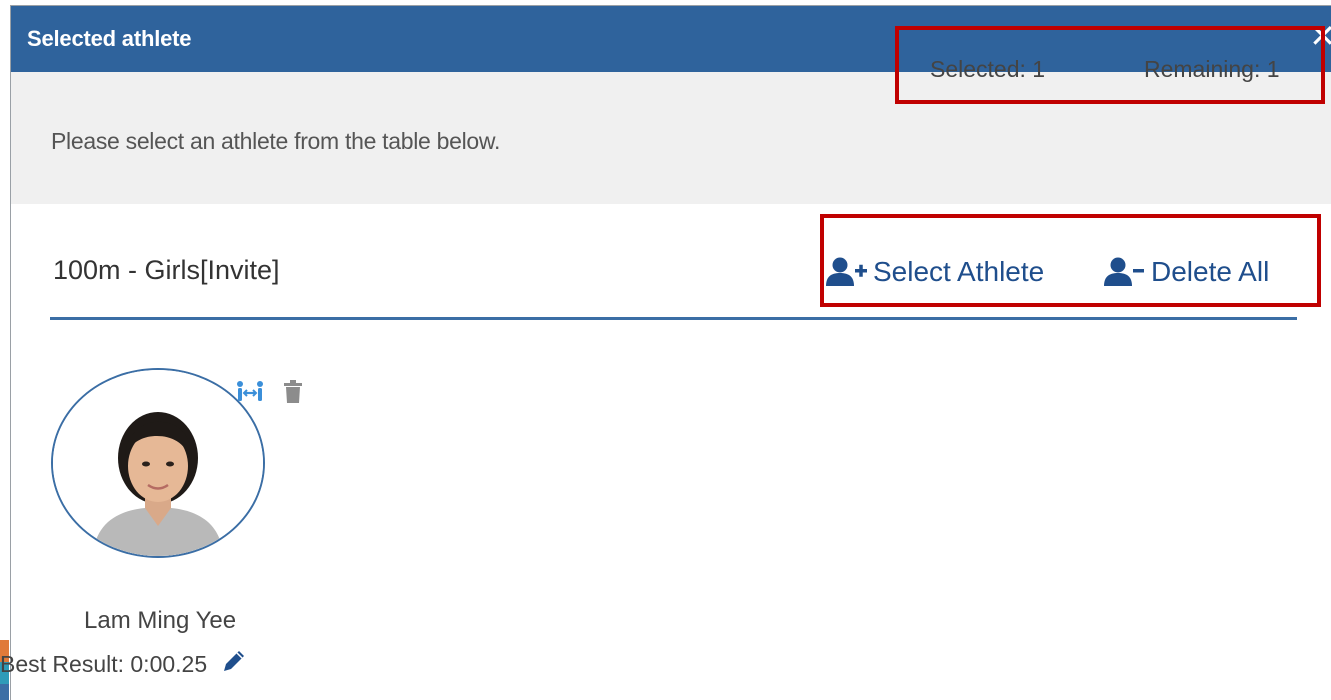 The height and width of the screenshot is (700, 1331). Describe the element at coordinates (959, 271) in the screenshot. I see `select-athlete-label: Select Athlete` at that location.